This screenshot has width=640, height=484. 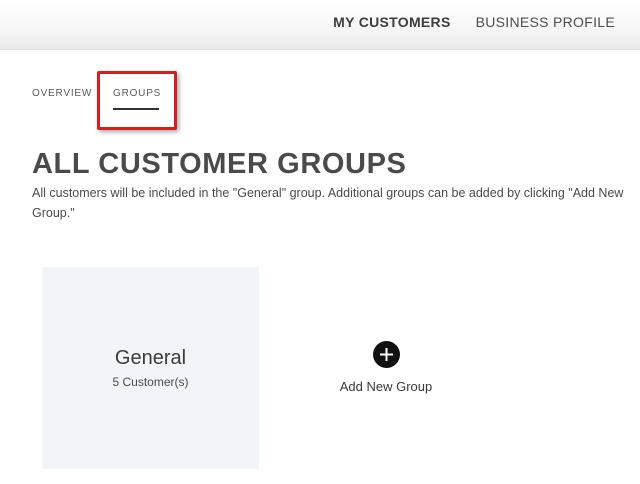 I want to click on add-new-group-button: Add New Group, so click(x=386, y=370).